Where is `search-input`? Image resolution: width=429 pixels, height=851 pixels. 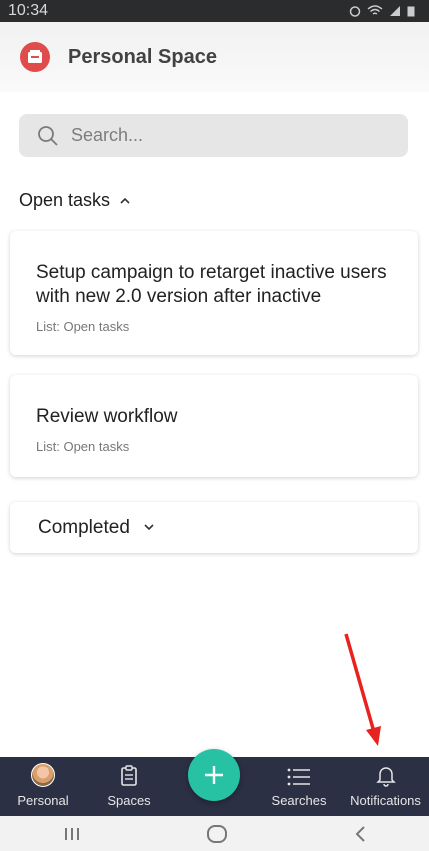 search-input is located at coordinates (221, 135).